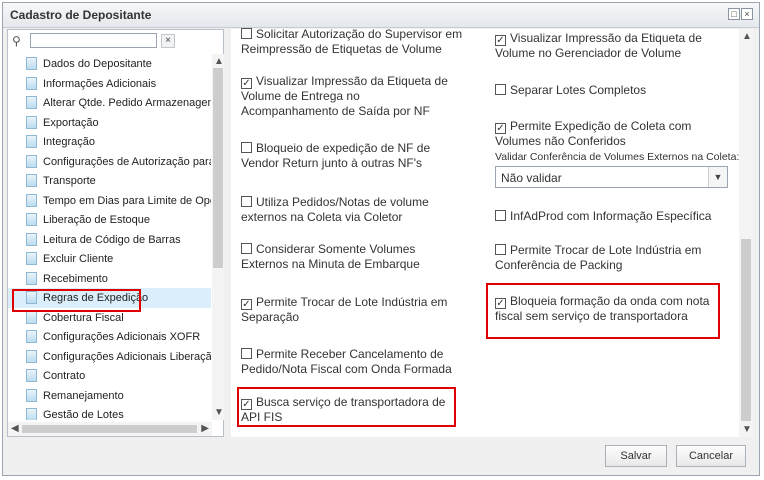 The width and height of the screenshot is (764, 480). I want to click on tree-horizontal-scrollbar: ◀ ▶, so click(110, 429).